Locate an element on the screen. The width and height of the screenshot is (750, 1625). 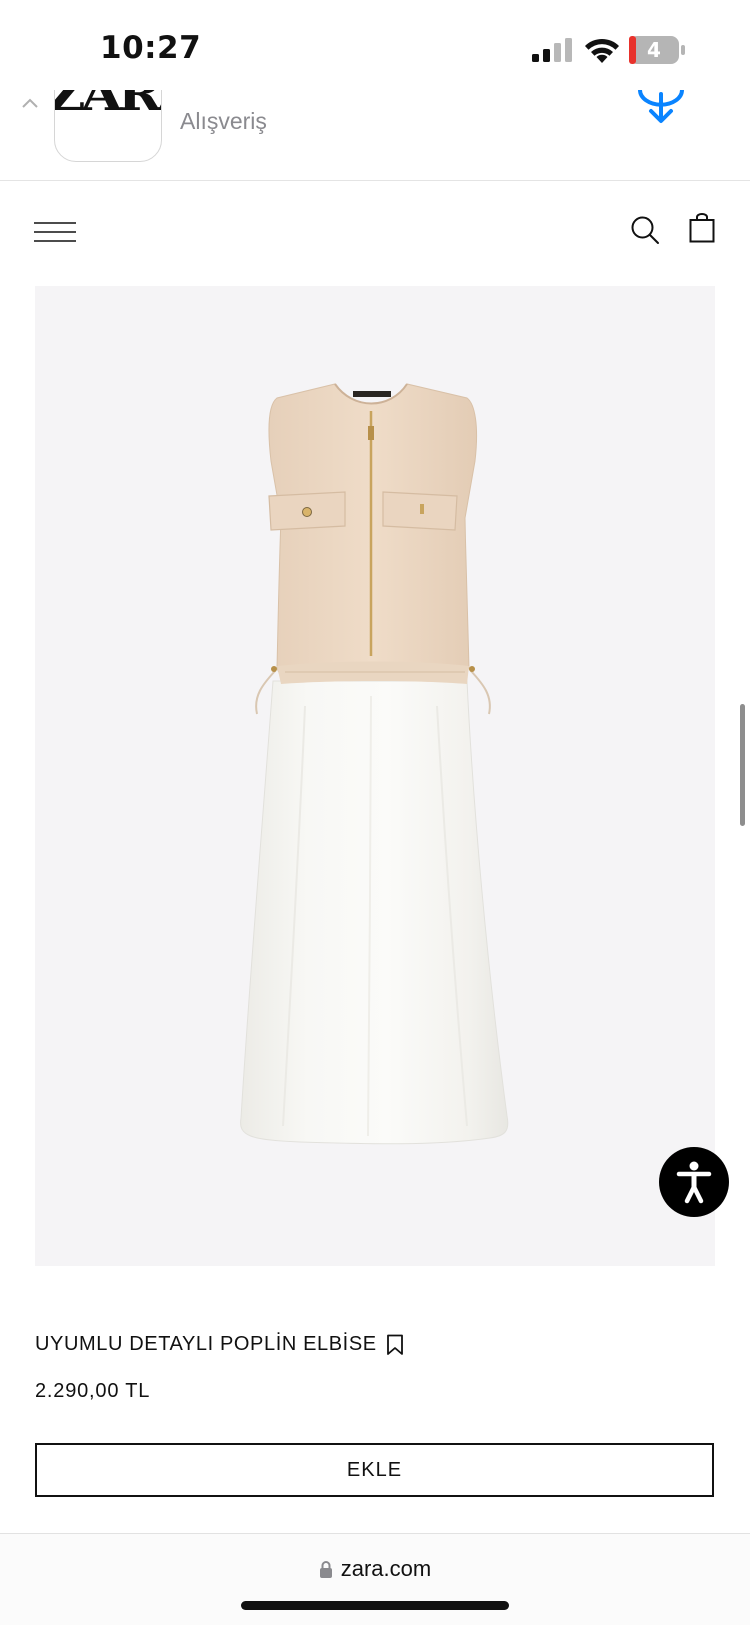
product-price: 2.290,00 TL is located at coordinates (93, 1391).